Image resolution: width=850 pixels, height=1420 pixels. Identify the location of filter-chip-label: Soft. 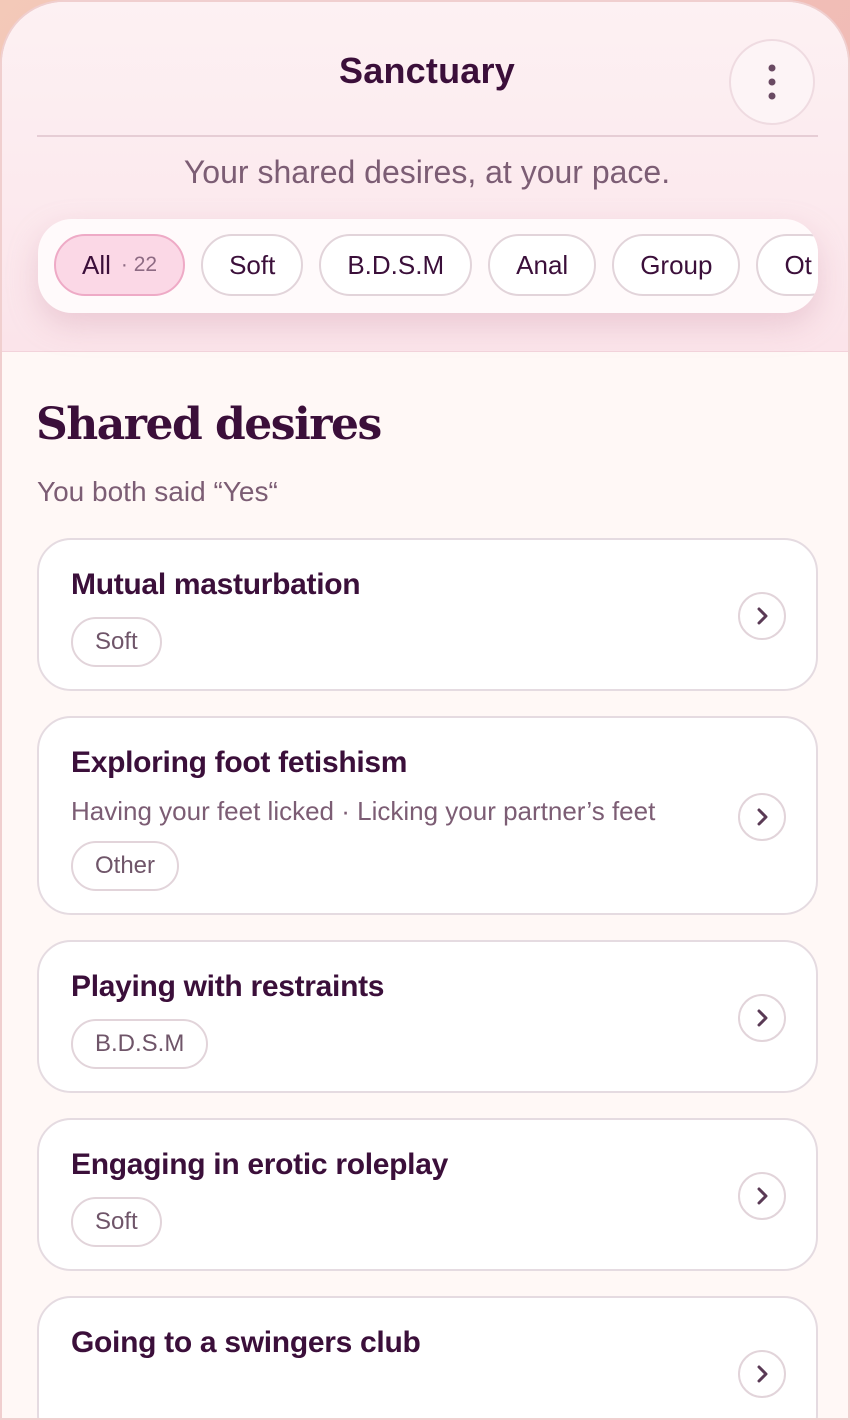
(252, 264).